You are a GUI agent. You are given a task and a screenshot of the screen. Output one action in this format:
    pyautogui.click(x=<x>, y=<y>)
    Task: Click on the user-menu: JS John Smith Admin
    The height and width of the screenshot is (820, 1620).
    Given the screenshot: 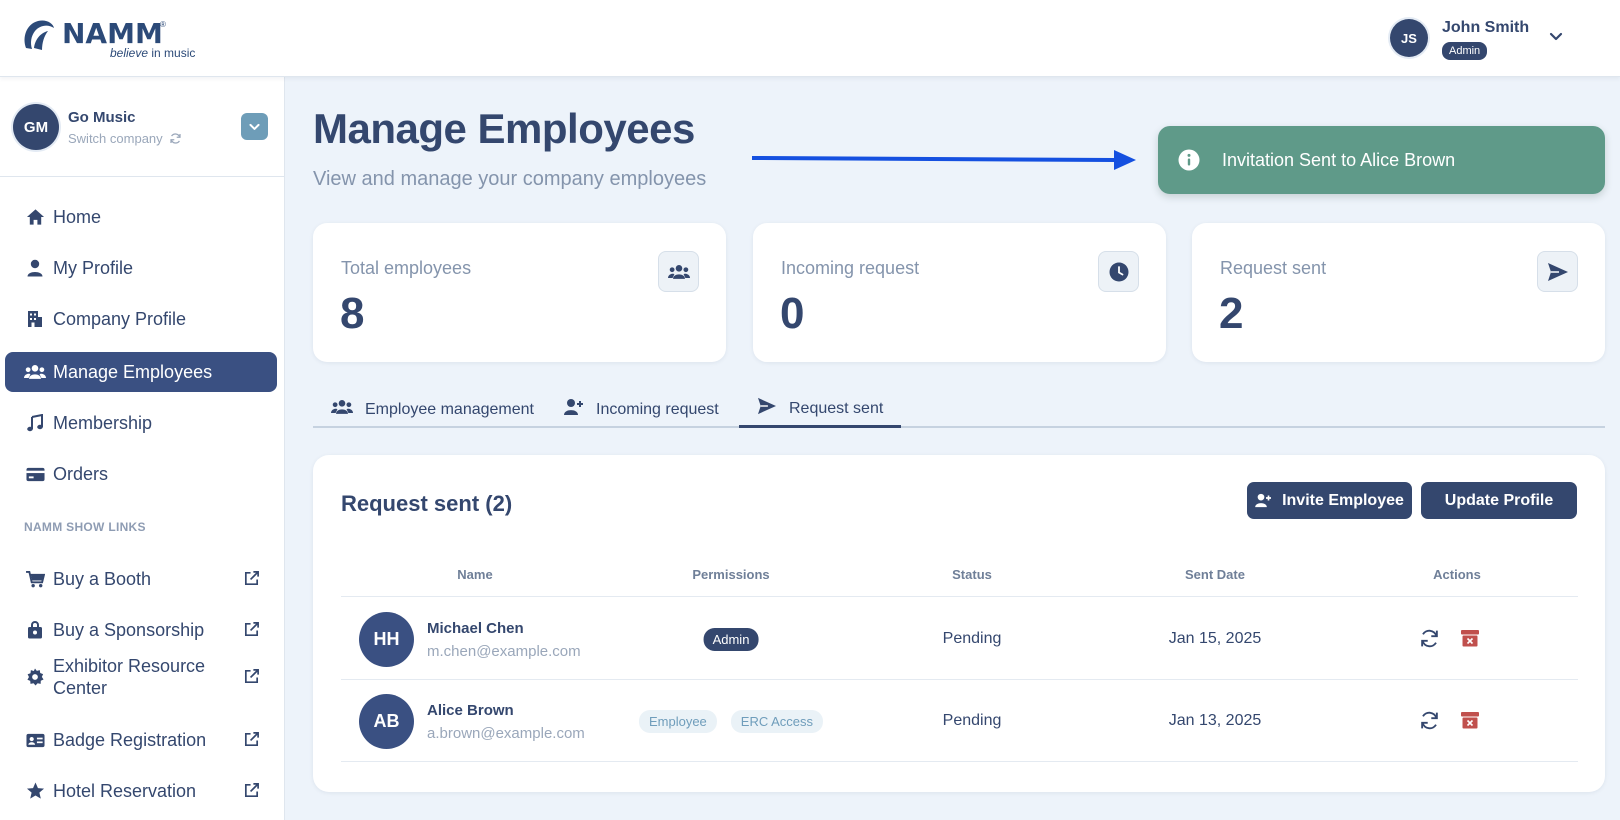 What is the action you would take?
    pyautogui.click(x=1495, y=39)
    